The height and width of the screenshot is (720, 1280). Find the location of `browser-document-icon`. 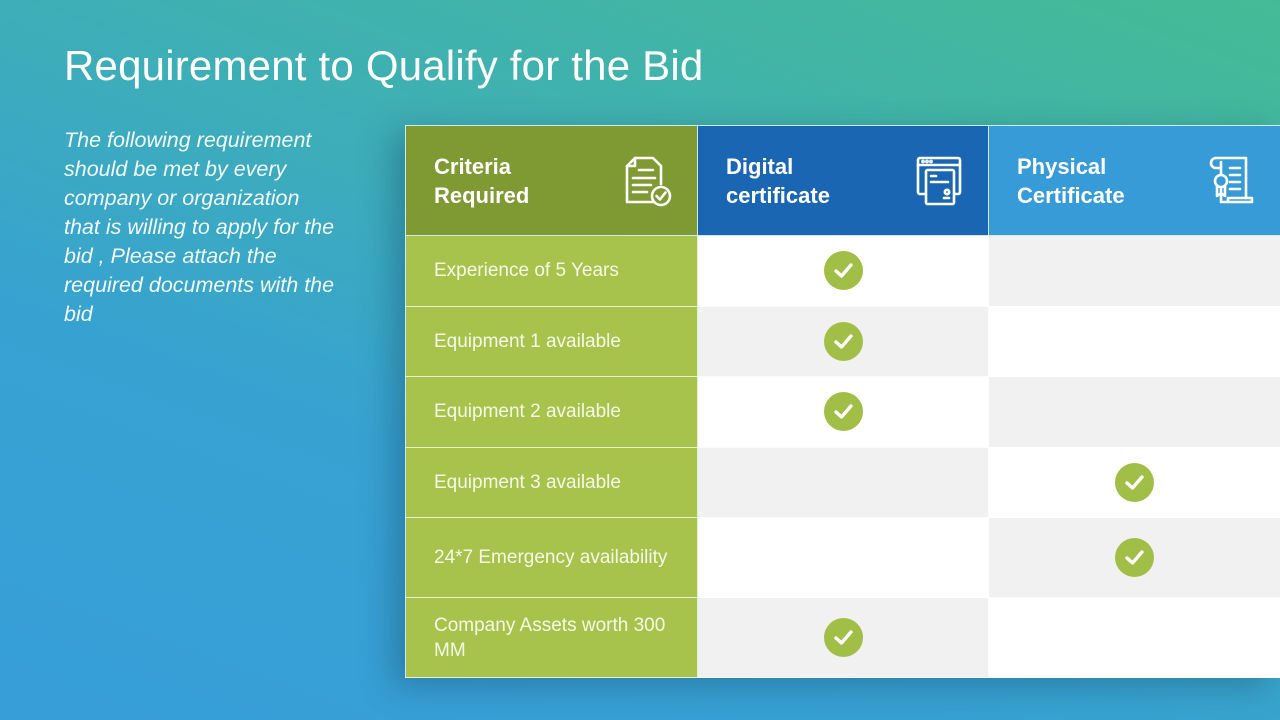

browser-document-icon is located at coordinates (940, 181).